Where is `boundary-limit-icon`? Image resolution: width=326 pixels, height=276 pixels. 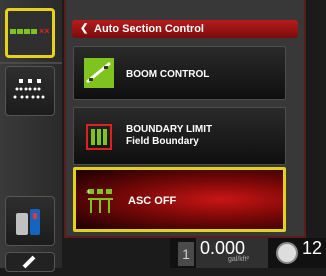
boundary-limit-icon is located at coordinates (99, 137).